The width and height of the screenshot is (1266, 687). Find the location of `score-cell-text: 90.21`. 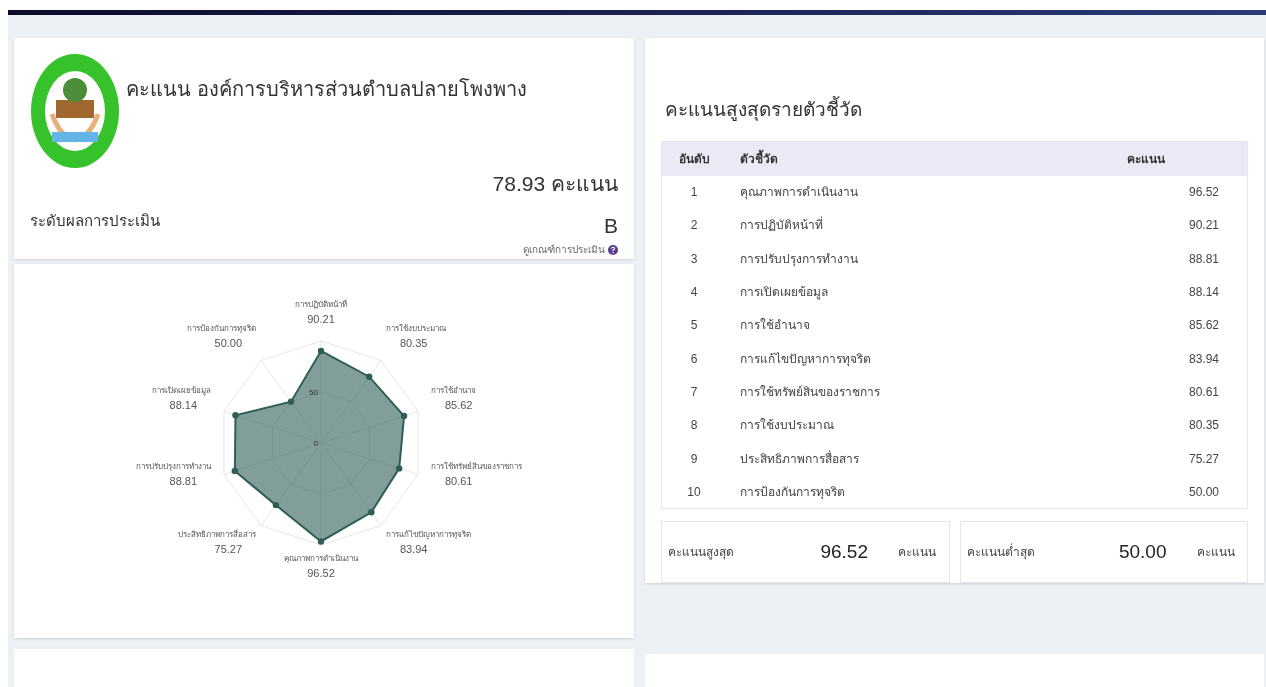

score-cell-text: 90.21 is located at coordinates (1203, 226).